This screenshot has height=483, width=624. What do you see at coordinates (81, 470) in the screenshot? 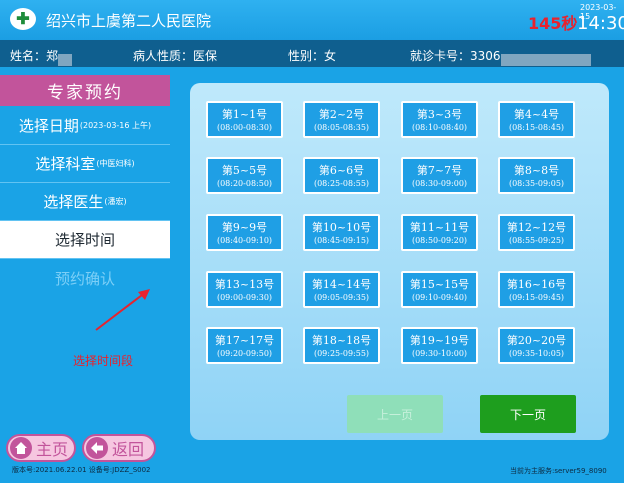
I see `version-info: 版本号:2021.06.22.01 设备号:JDZZ_S002` at bounding box center [81, 470].